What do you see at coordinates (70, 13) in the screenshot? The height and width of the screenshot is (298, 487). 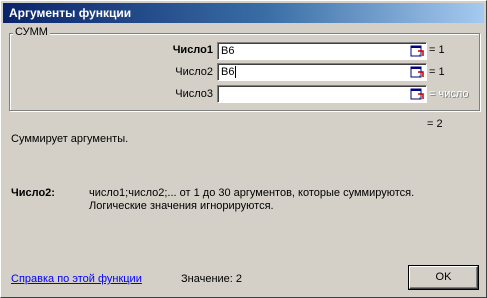 I see `window-title: Аргументы функции` at bounding box center [70, 13].